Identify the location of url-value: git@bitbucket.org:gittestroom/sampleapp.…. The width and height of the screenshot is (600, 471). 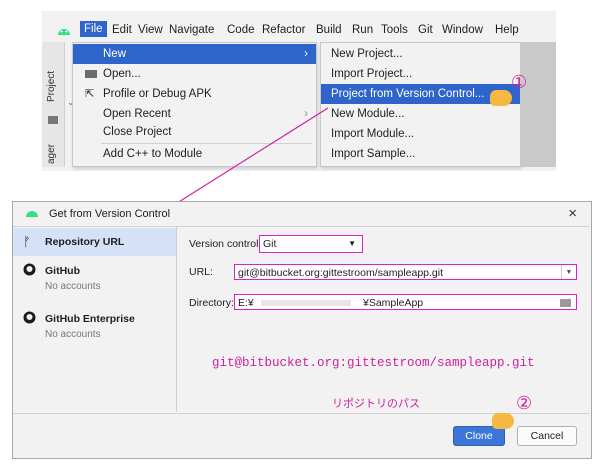
(341, 273).